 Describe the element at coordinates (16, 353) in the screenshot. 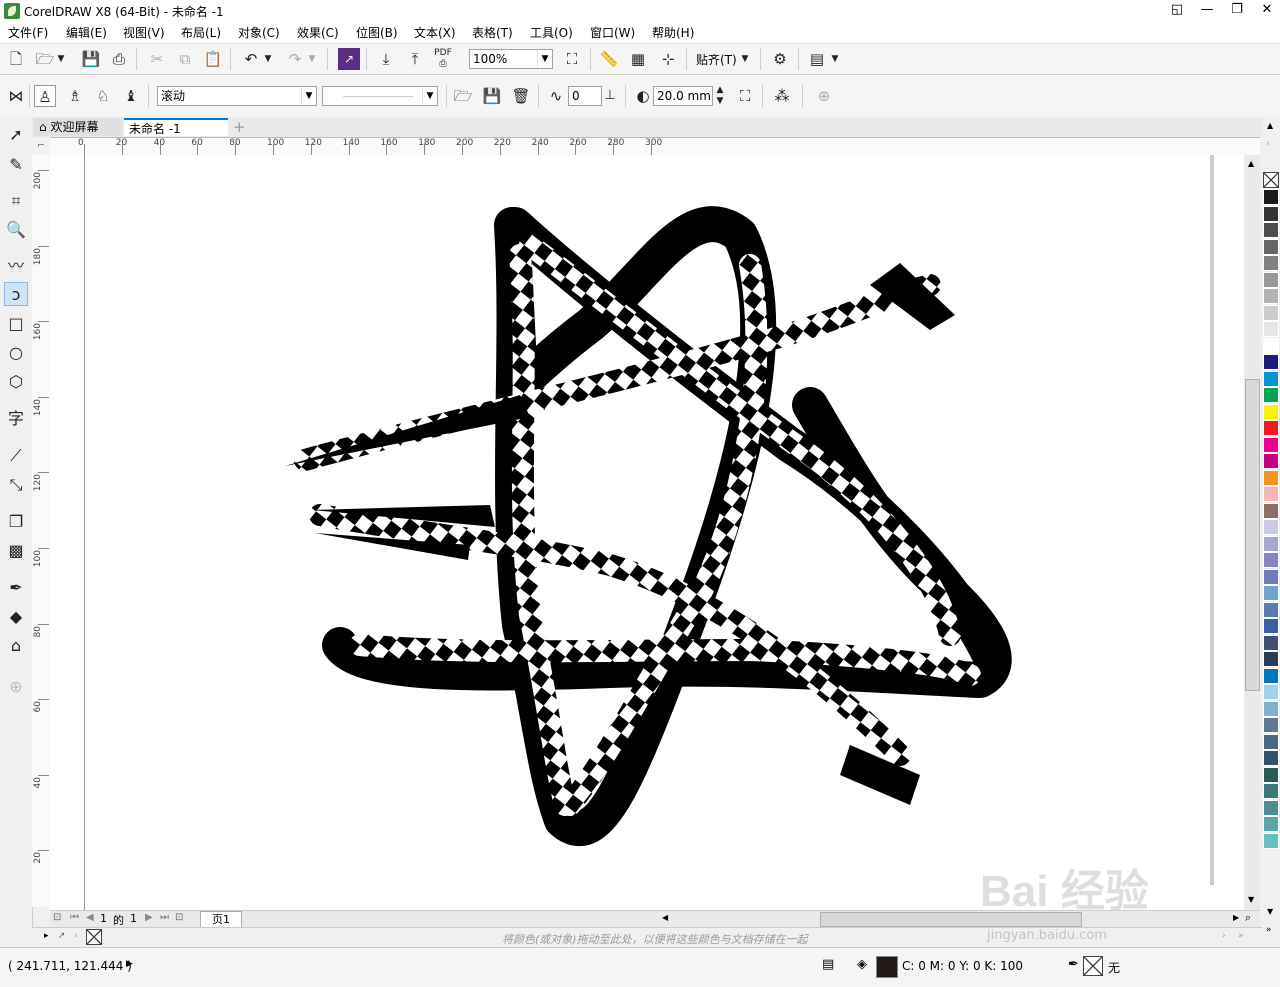

I see `ellipse-tool-icon: ○` at that location.